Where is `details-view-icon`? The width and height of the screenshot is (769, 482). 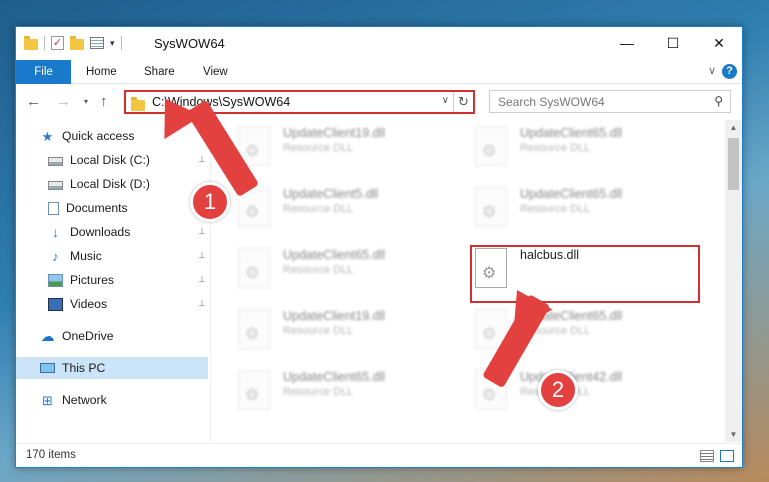
details-view-icon is located at coordinates (707, 456).